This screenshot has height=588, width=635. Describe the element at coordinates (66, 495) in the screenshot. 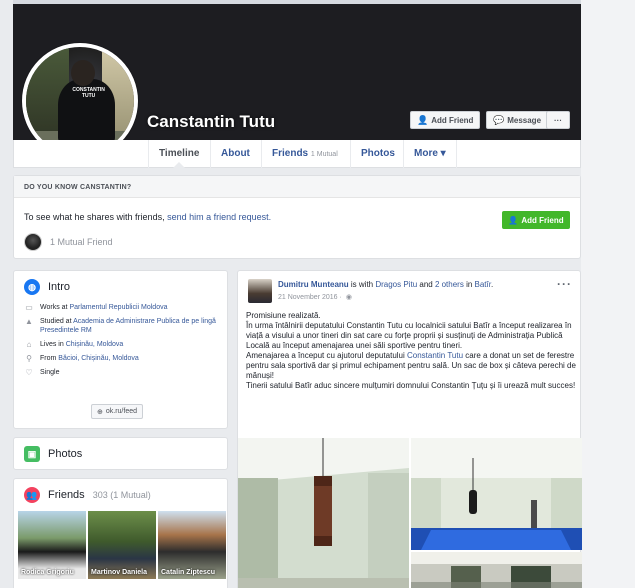

I see `friends-title: Friends` at that location.